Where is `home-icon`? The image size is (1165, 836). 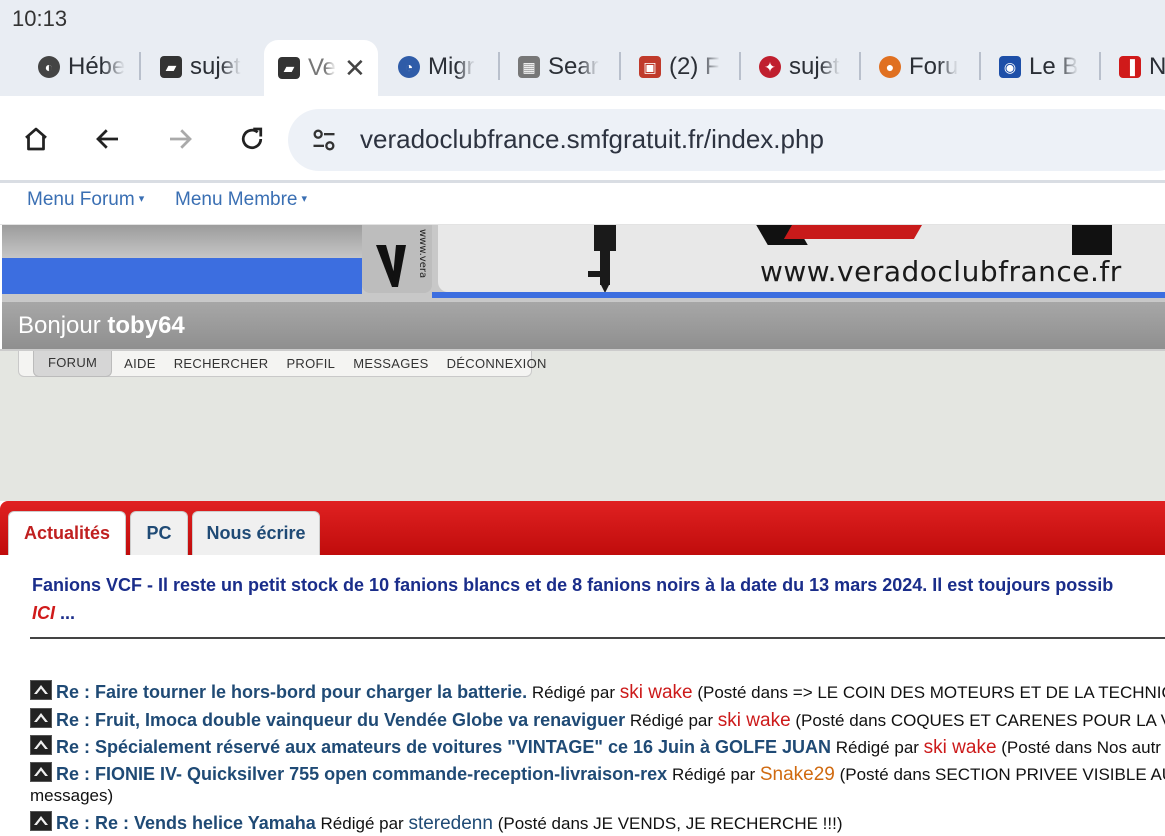
home-icon is located at coordinates (36, 139).